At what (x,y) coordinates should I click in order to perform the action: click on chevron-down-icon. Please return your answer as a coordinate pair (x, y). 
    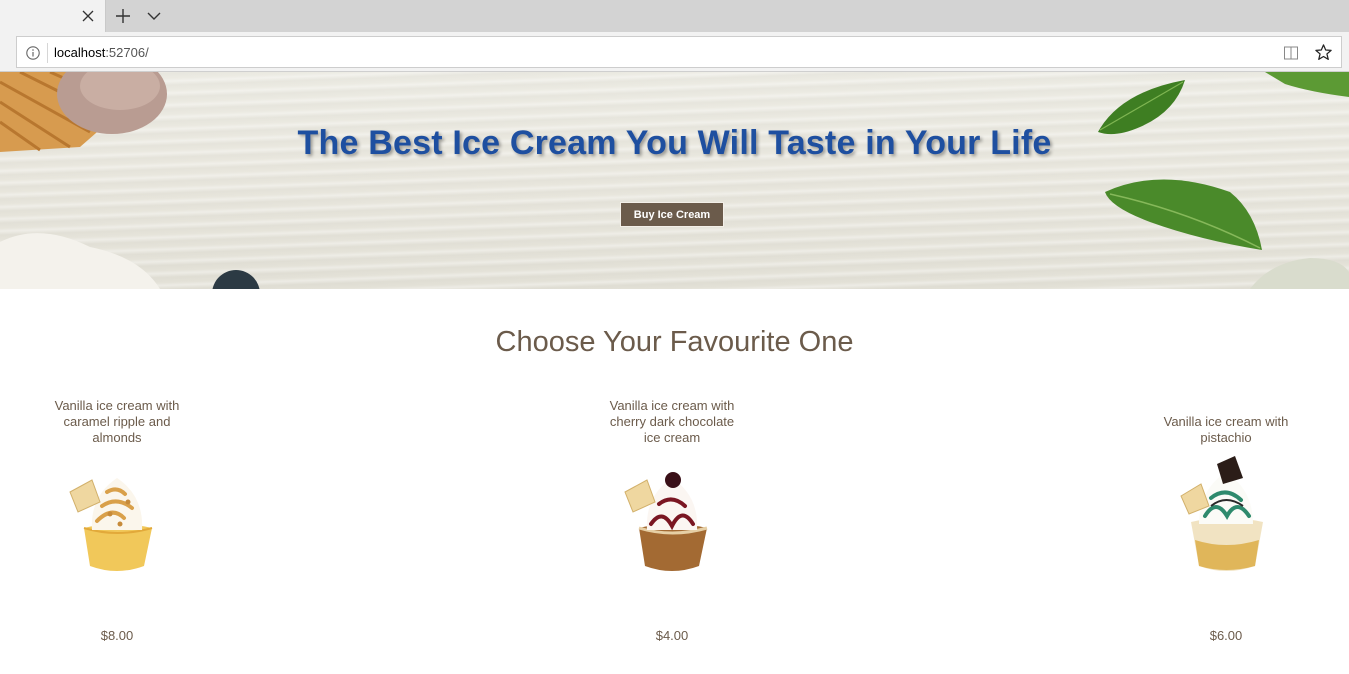
    Looking at the image, I should click on (154, 16).